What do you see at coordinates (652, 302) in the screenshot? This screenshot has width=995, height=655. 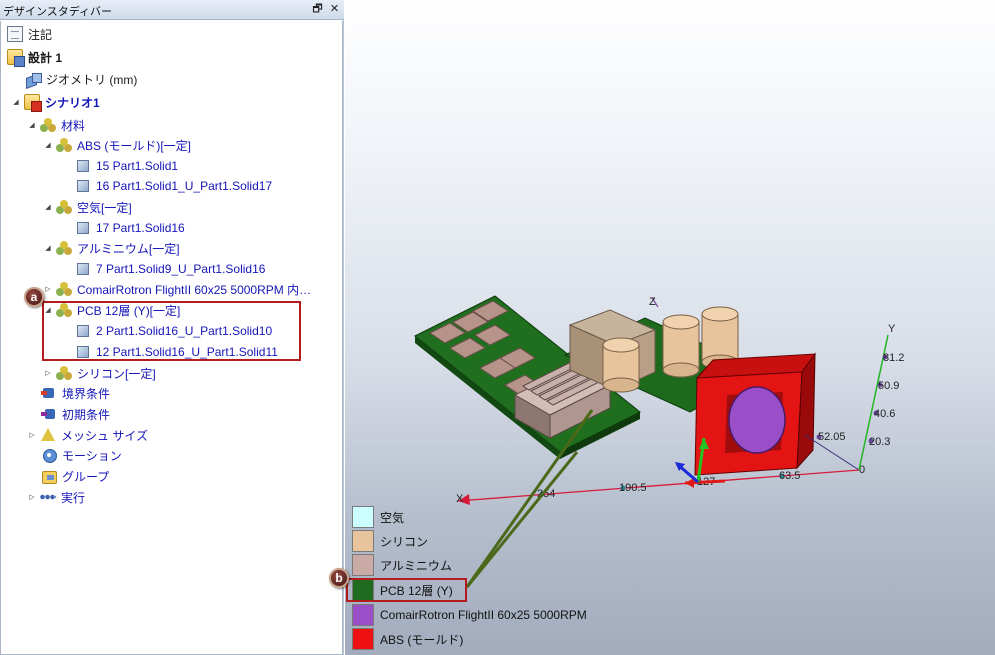 I see `z-axis-label: Z` at bounding box center [652, 302].